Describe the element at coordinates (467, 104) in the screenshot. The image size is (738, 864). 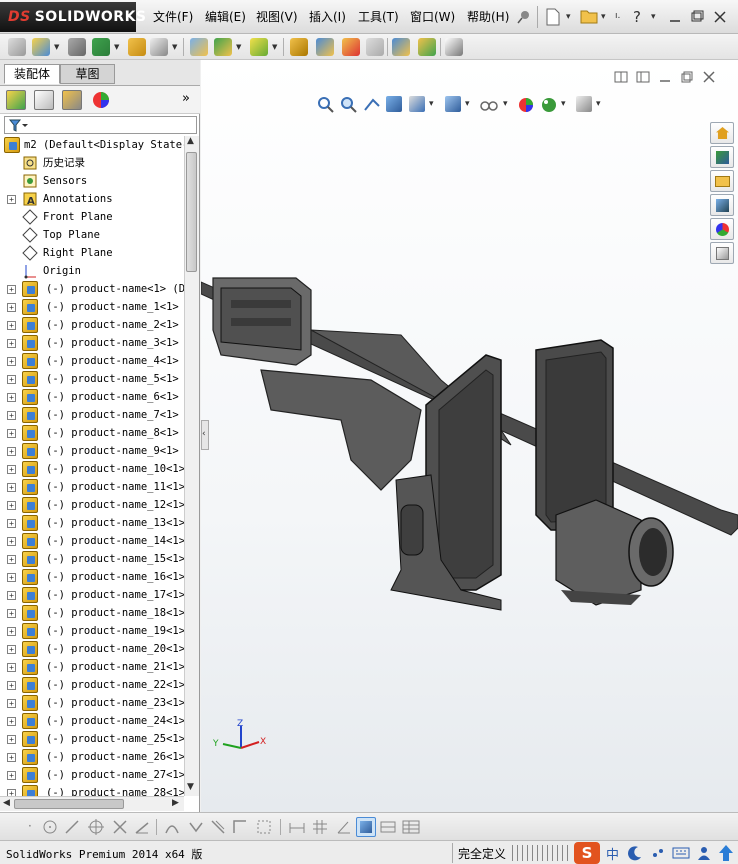
I see `display-dropdown-icon: ▾` at that location.